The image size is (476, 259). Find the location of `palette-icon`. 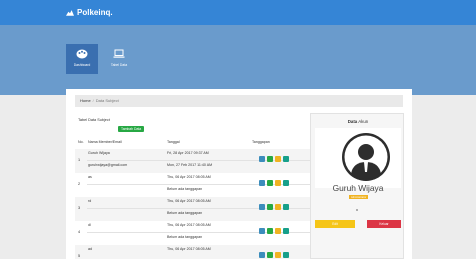

palette-icon is located at coordinates (82, 54).